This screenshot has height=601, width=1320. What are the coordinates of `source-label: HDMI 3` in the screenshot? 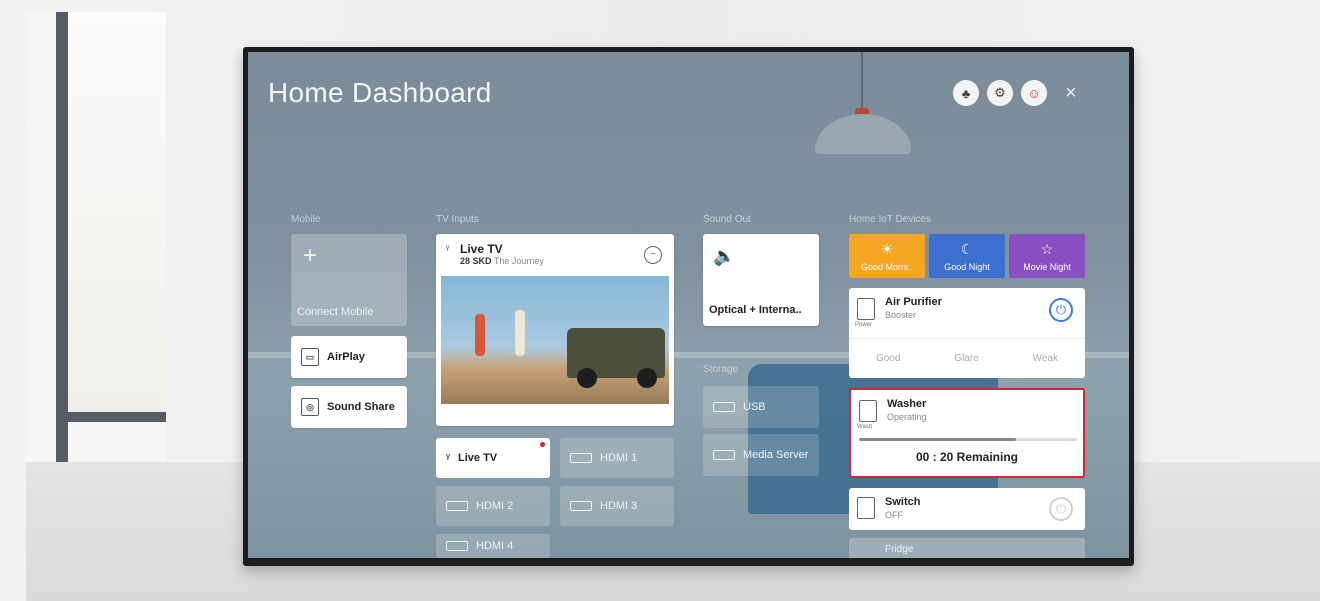 It's located at (619, 506).